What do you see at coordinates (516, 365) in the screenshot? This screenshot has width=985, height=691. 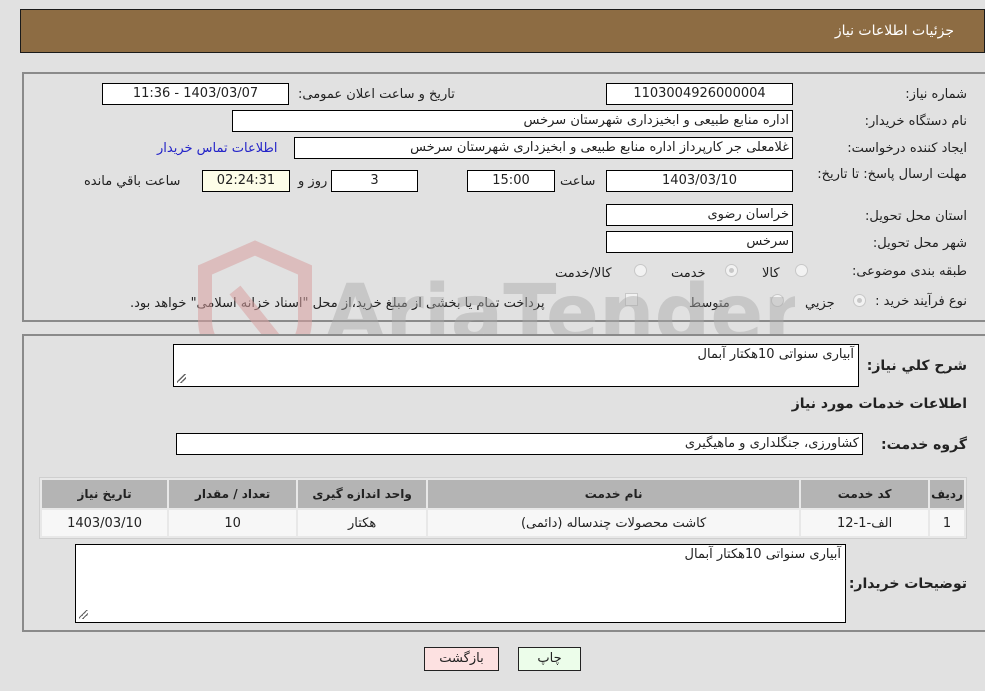 I see `general-desc-textarea: آبیاری سنواتی 10هکتار آبمال` at bounding box center [516, 365].